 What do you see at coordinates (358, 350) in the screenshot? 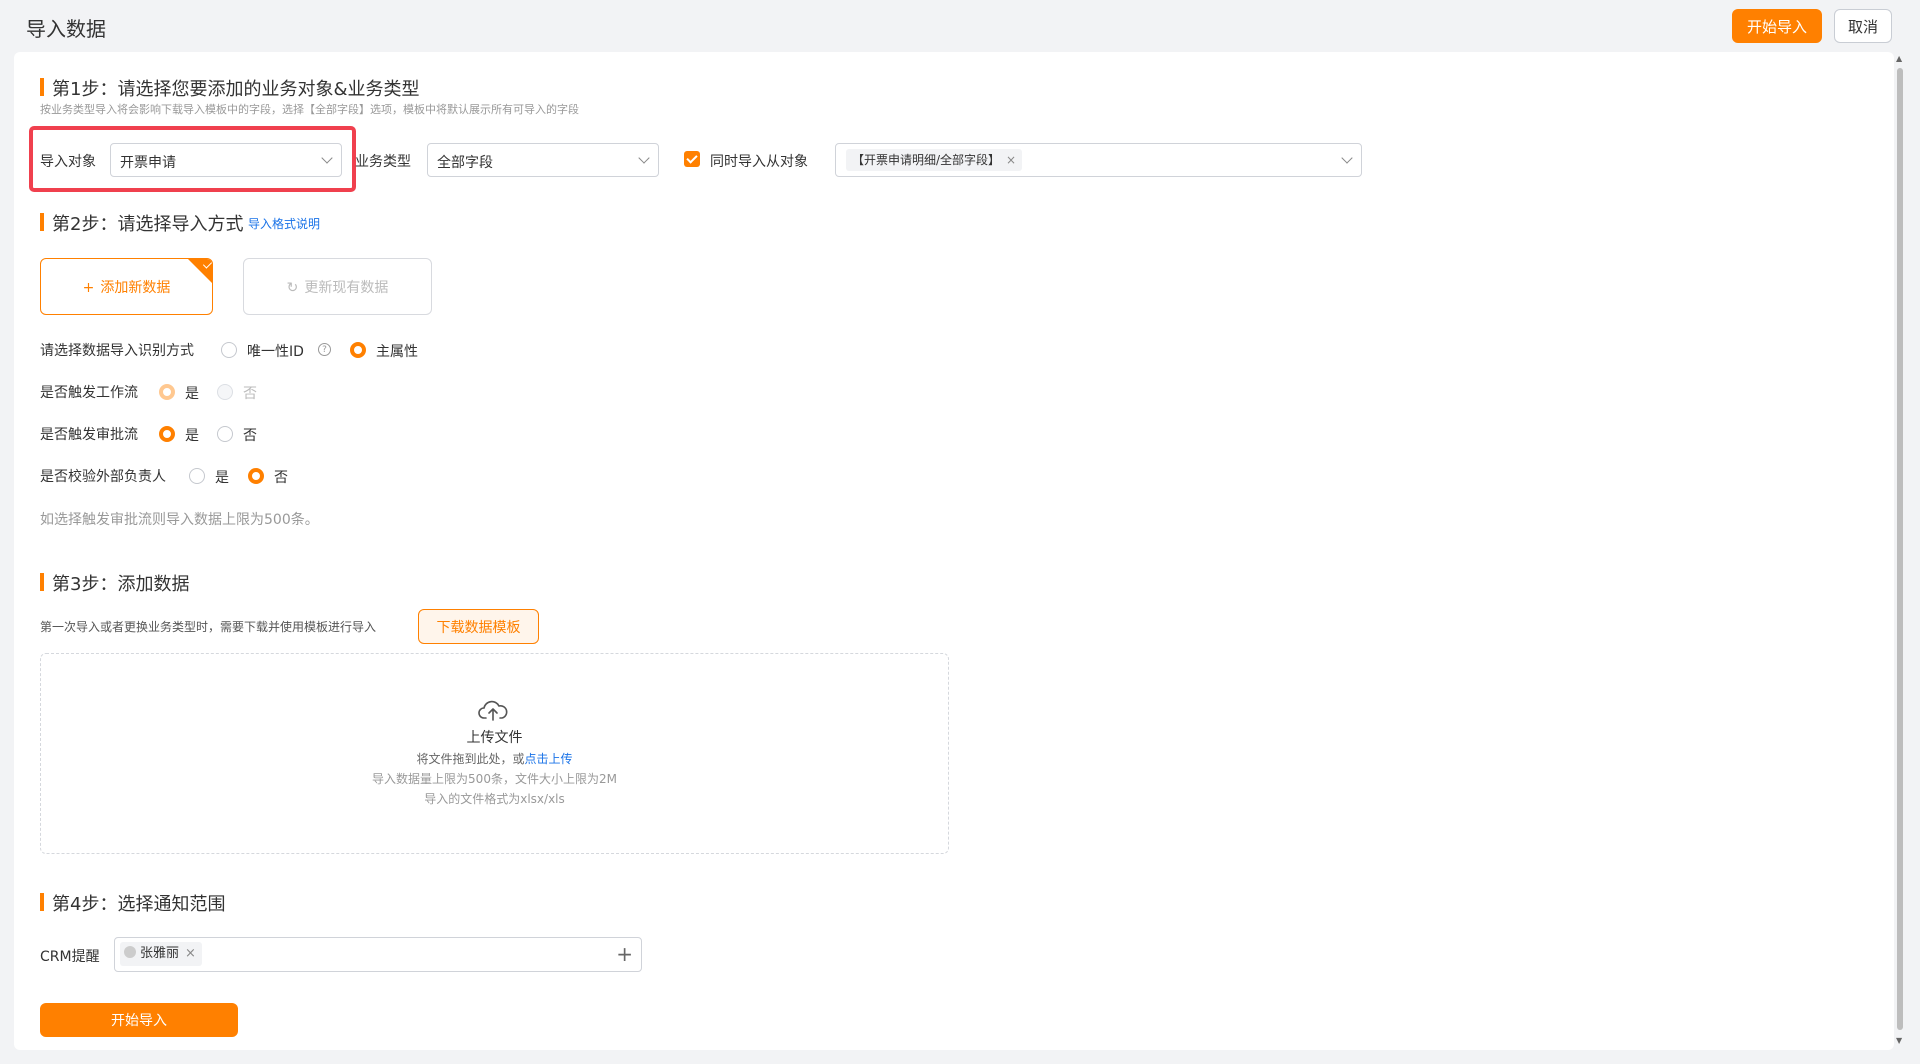
I see `identify-main-attr-radio` at bounding box center [358, 350].